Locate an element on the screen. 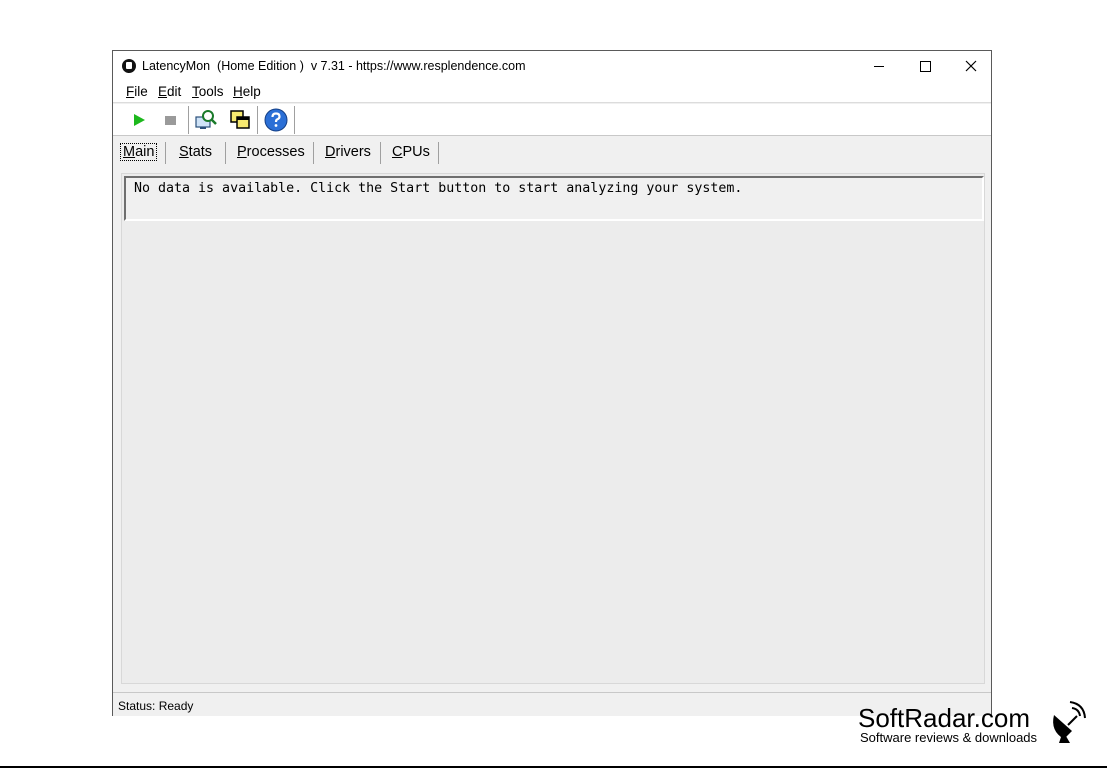 This screenshot has height=769, width=1107. watermark-brand: SoftRadar.com is located at coordinates (944, 718).